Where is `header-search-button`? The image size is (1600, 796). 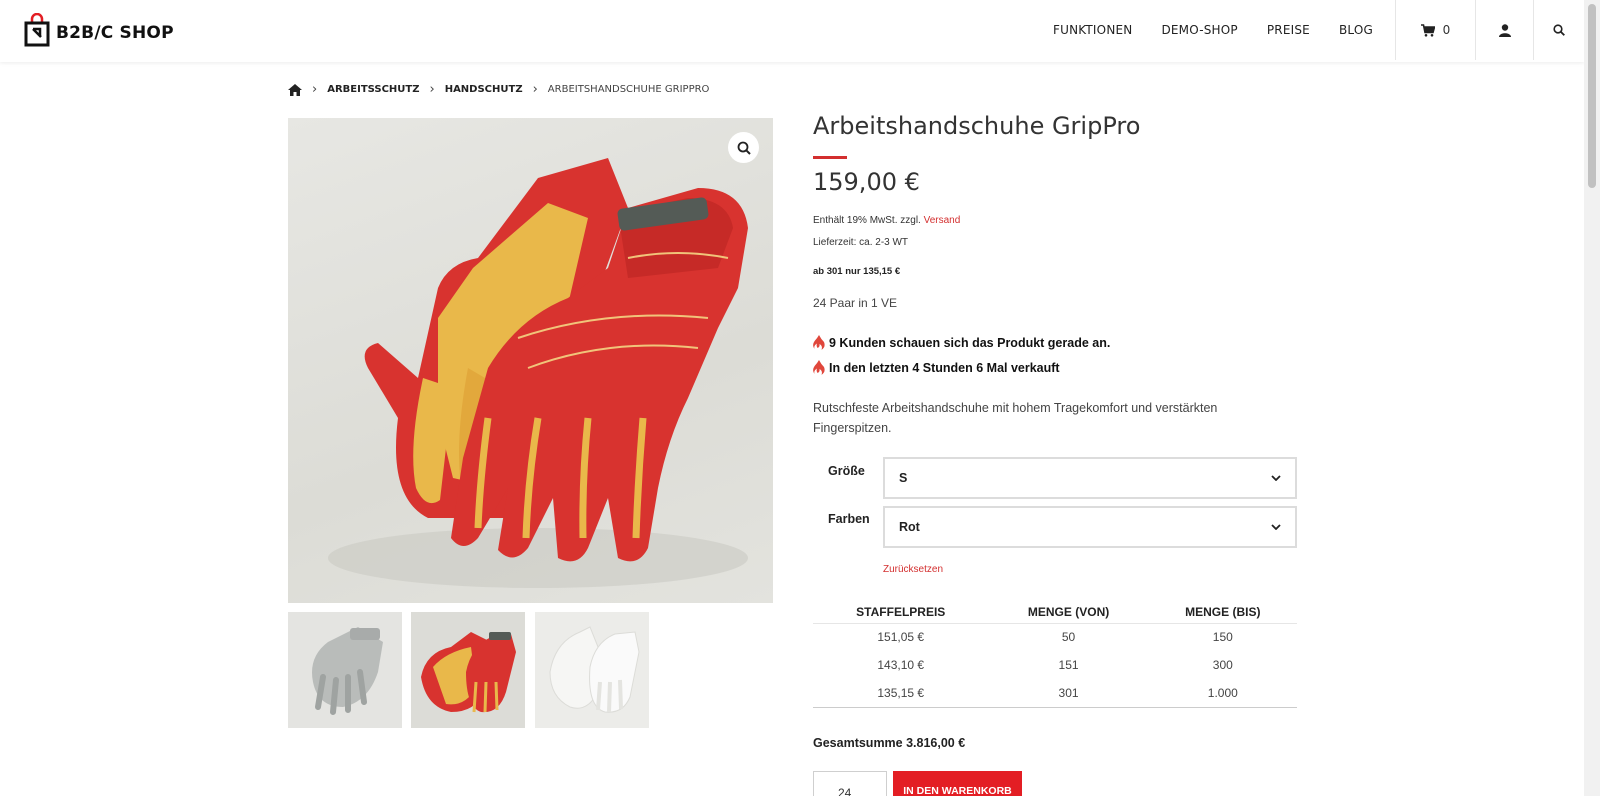 header-search-button is located at coordinates (1558, 30).